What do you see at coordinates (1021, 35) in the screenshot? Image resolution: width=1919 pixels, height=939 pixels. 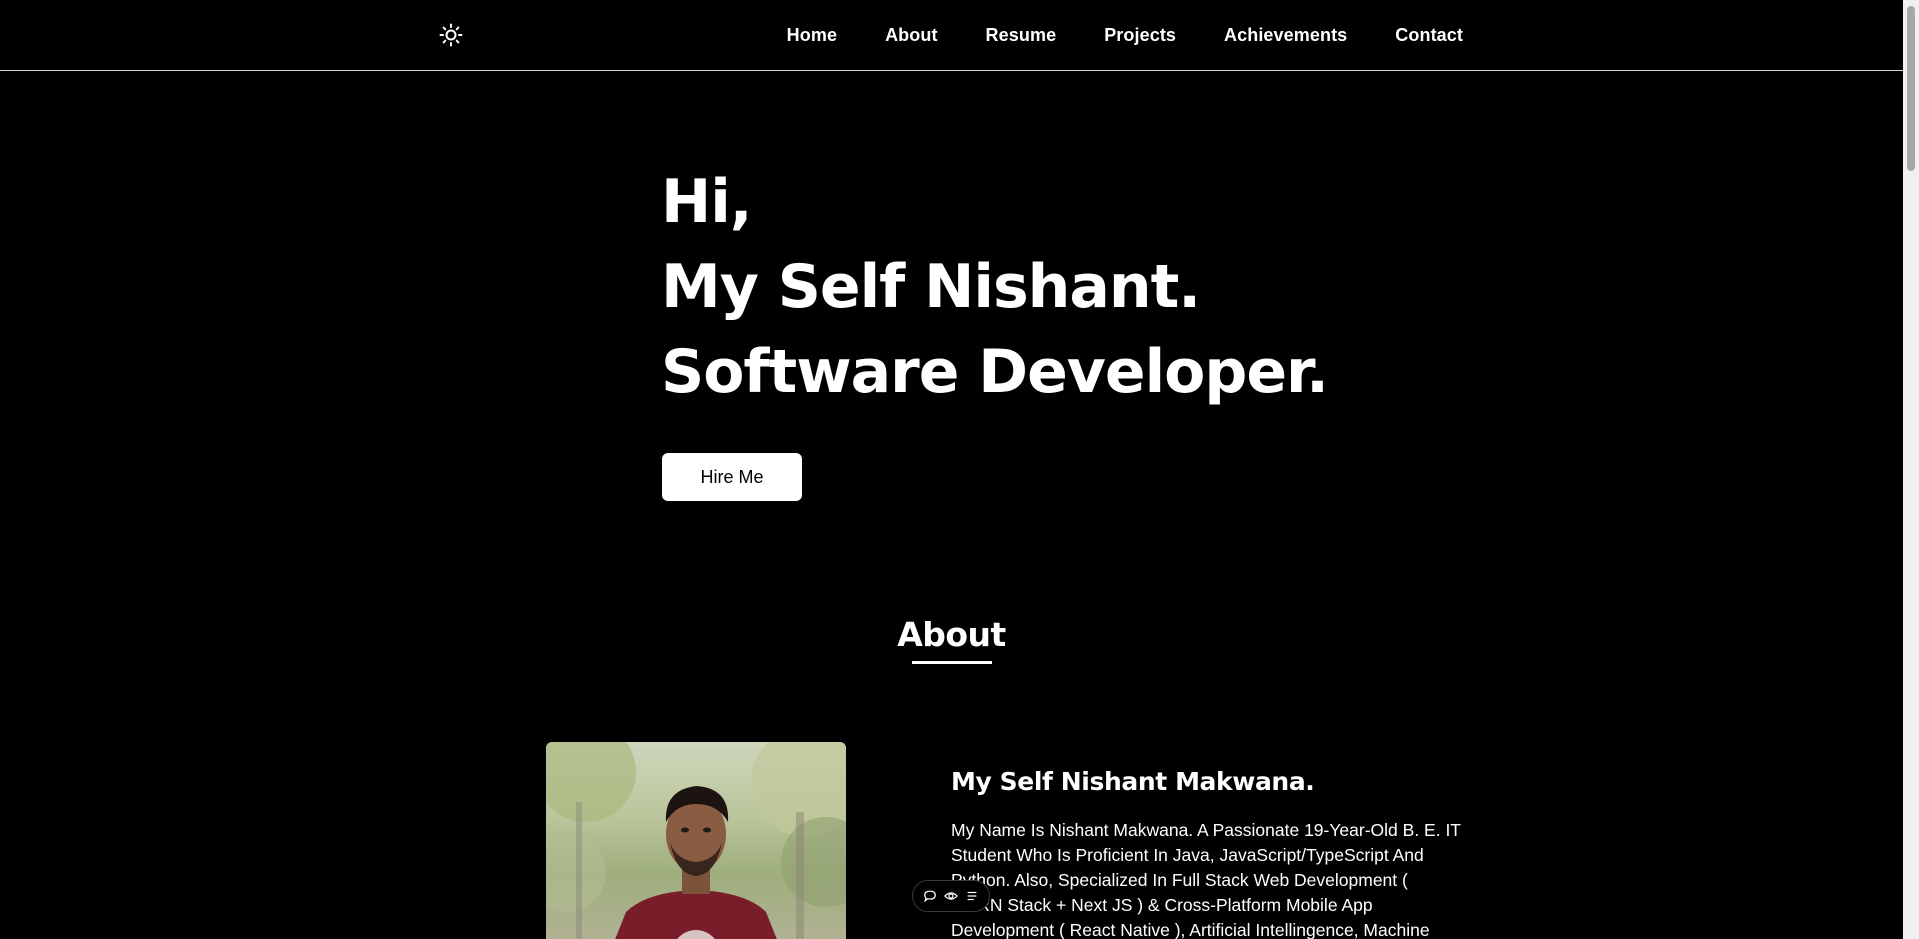 I see `nav-resume: Resume` at bounding box center [1021, 35].